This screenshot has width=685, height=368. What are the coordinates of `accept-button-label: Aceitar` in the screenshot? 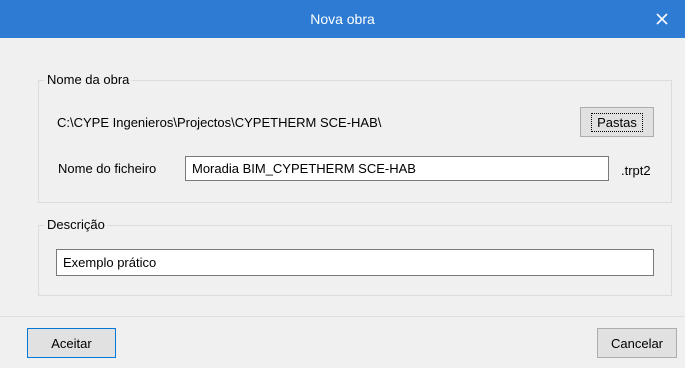 It's located at (71, 343).